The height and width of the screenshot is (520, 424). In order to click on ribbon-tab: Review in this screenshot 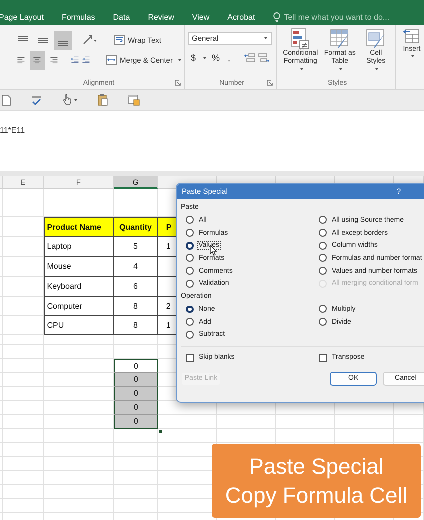, I will do `click(161, 17)`.